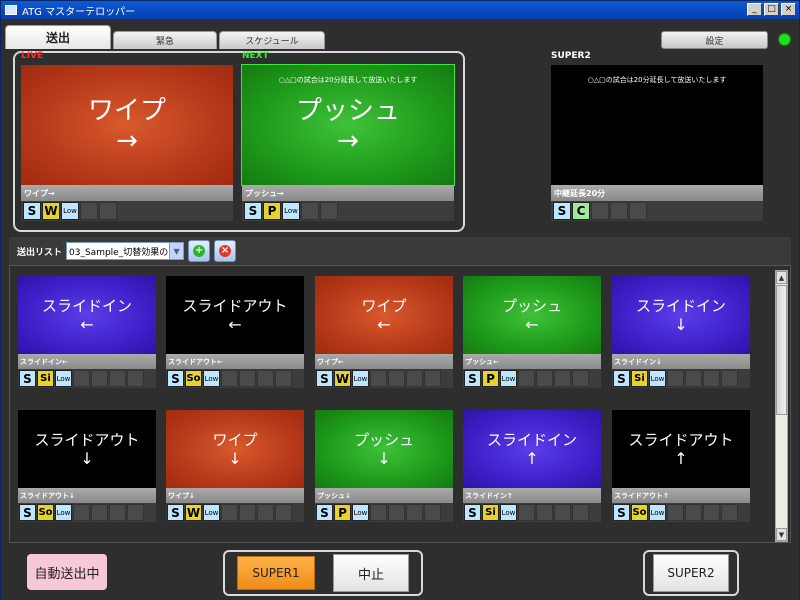 Image resolution: width=800 pixels, height=600 pixels. What do you see at coordinates (788, 9) in the screenshot?
I see `close-button: ×` at bounding box center [788, 9].